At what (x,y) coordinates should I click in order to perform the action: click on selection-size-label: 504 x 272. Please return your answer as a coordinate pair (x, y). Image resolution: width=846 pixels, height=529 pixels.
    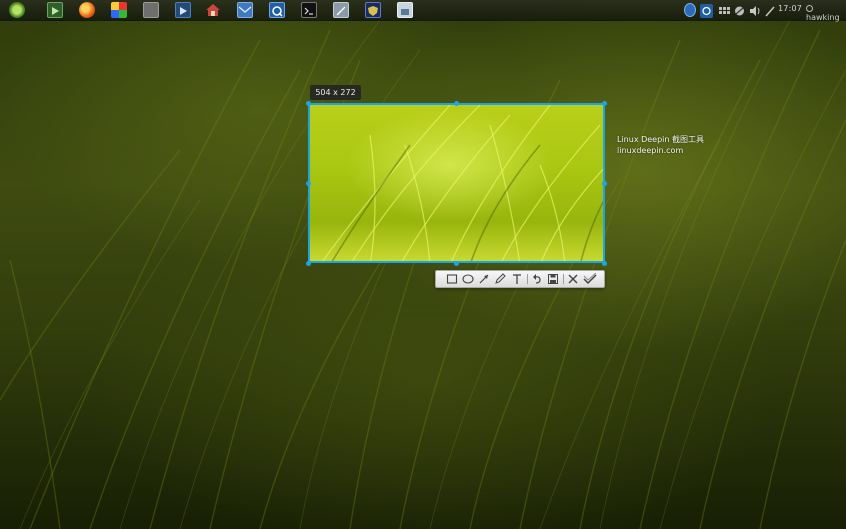
    Looking at the image, I should click on (335, 92).